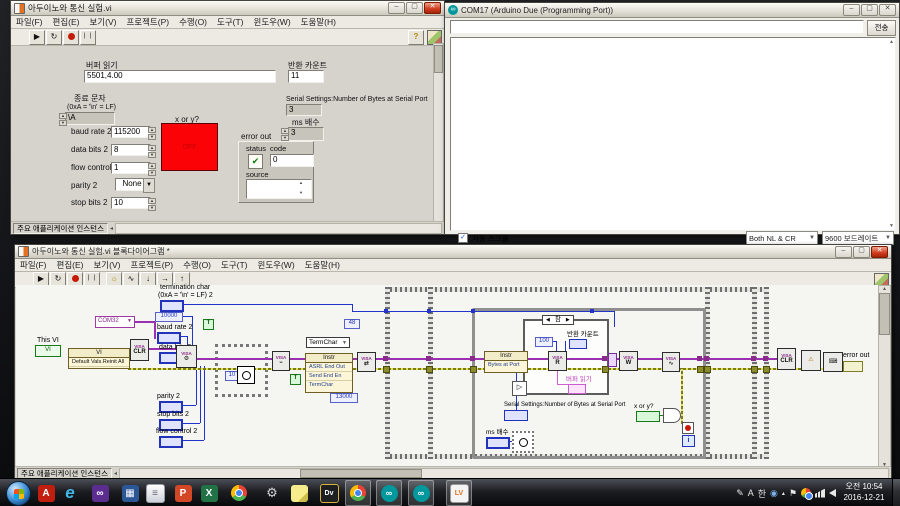 The height and width of the screenshot is (506, 900). I want to click on taskbar-internet-explorer: e, so click(70, 493).